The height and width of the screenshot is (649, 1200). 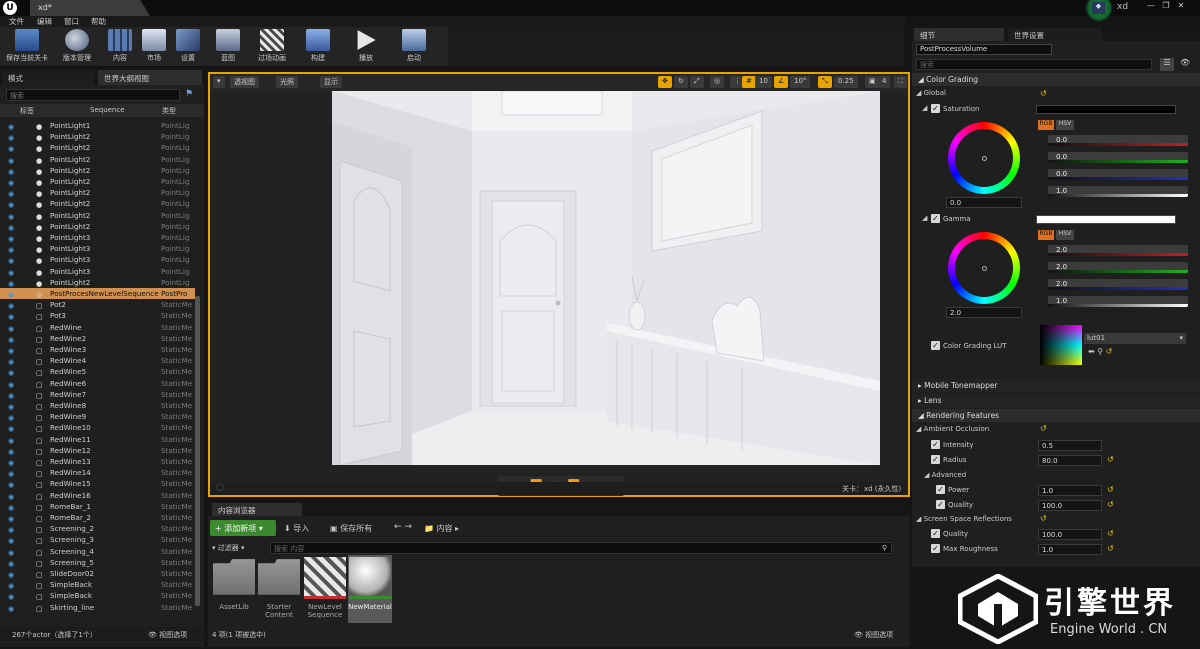 I want to click on path-breadcrumb: 📁 内容 ▸, so click(x=441, y=528).